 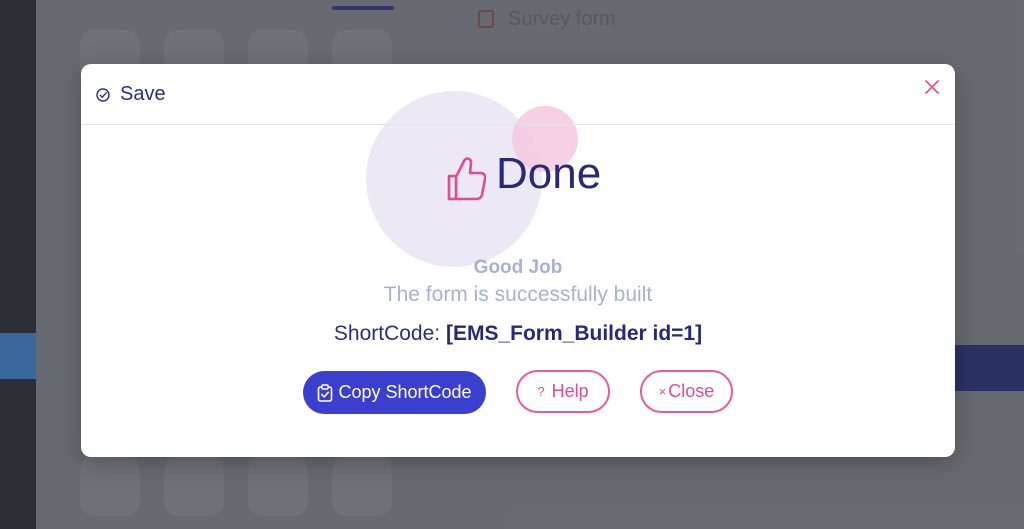 What do you see at coordinates (932, 87) in the screenshot?
I see `close-icon` at bounding box center [932, 87].